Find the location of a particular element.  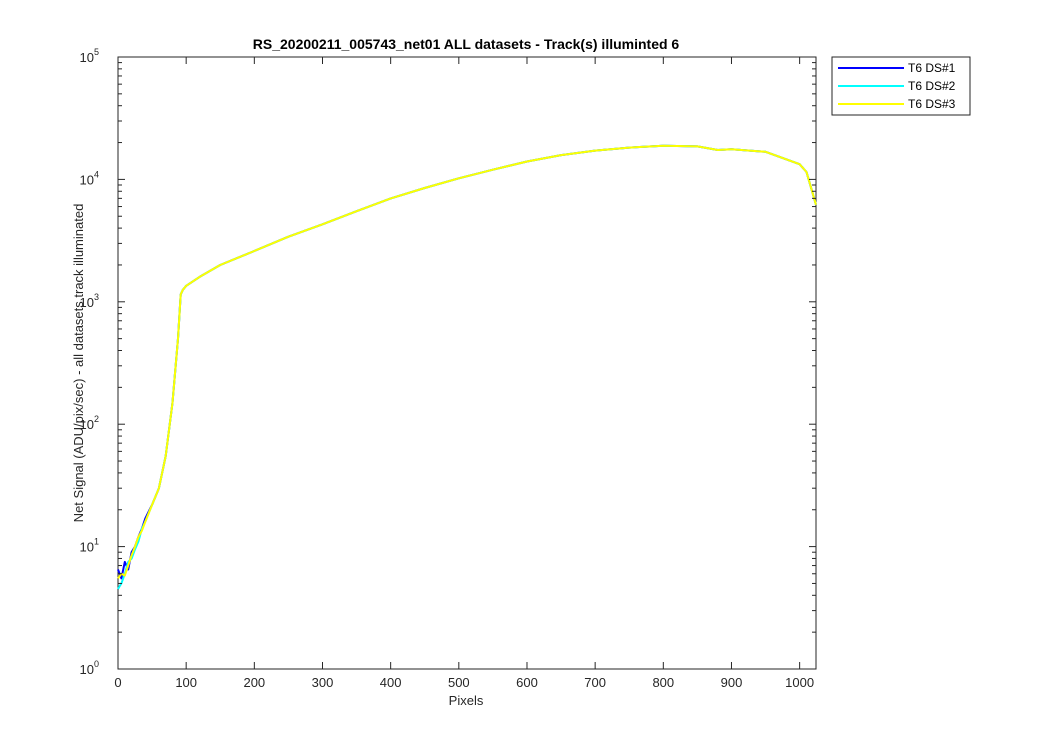

x-tick-label: 500 is located at coordinates (459, 682).